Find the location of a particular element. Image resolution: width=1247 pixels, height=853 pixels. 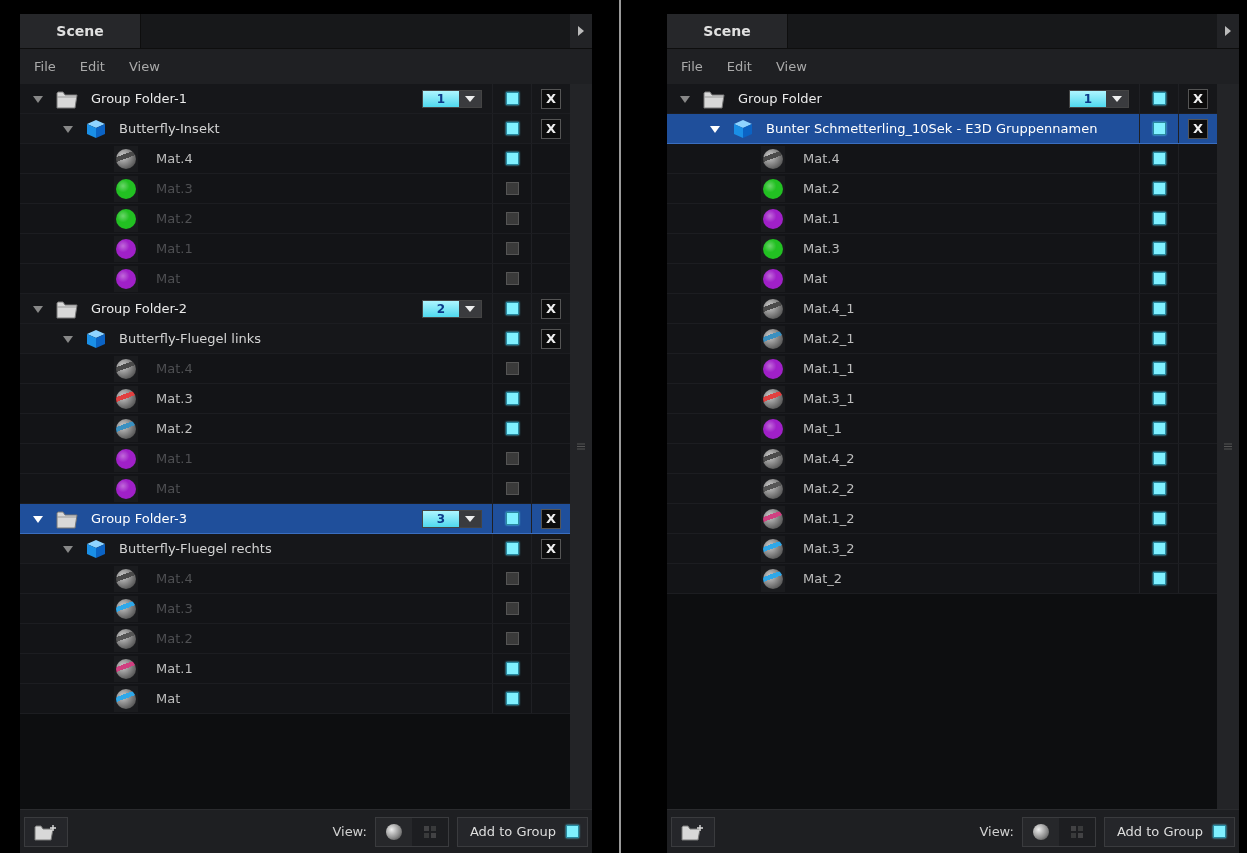

material-row: Mat.3_2 is located at coordinates (942, 549).